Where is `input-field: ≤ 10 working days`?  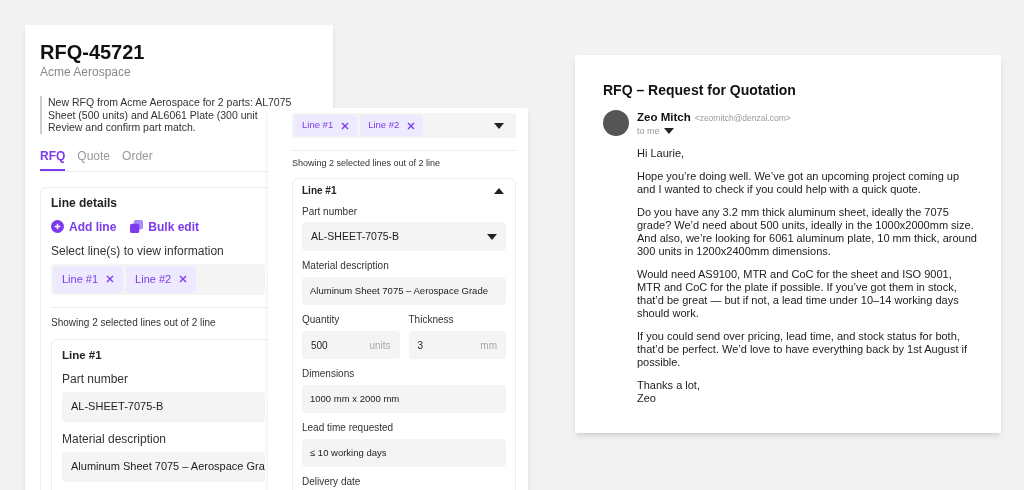
input-field: ≤ 10 working days is located at coordinates (404, 453).